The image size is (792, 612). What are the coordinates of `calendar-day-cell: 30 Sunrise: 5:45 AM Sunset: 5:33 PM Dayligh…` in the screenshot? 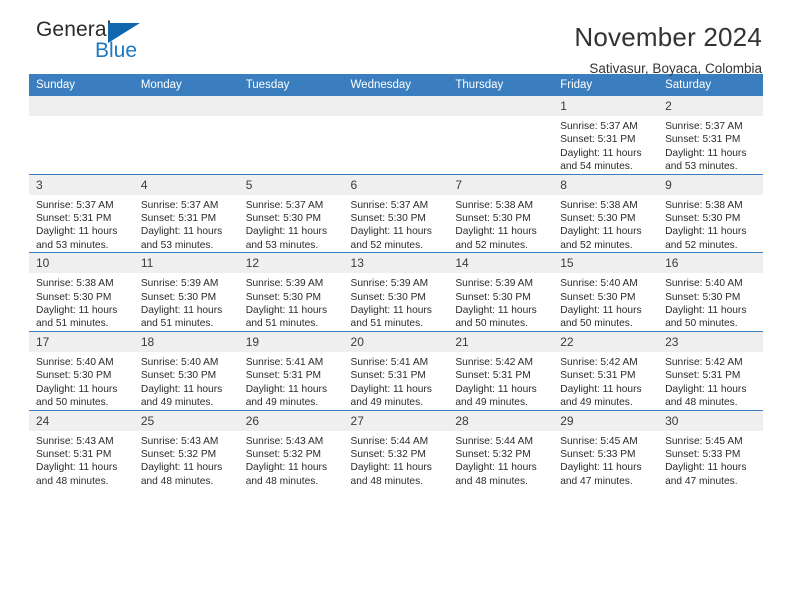 It's located at (710, 449).